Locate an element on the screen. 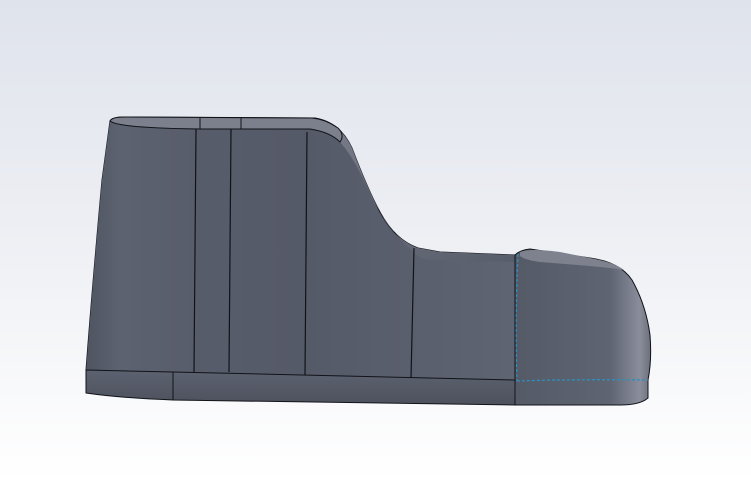 Image resolution: width=751 pixels, height=481 pixels. heel-face is located at coordinates (141, 244).